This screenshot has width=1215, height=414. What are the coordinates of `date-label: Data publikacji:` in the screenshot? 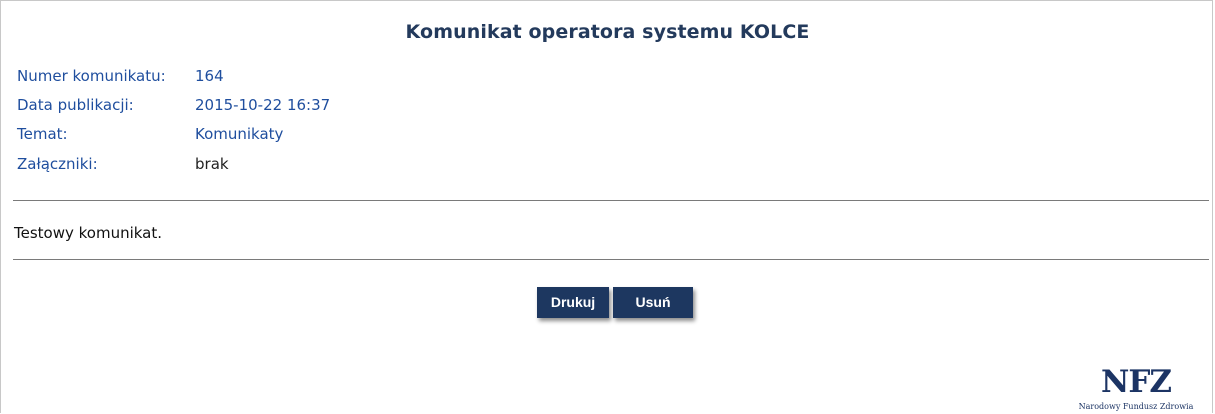 It's located at (75, 105).